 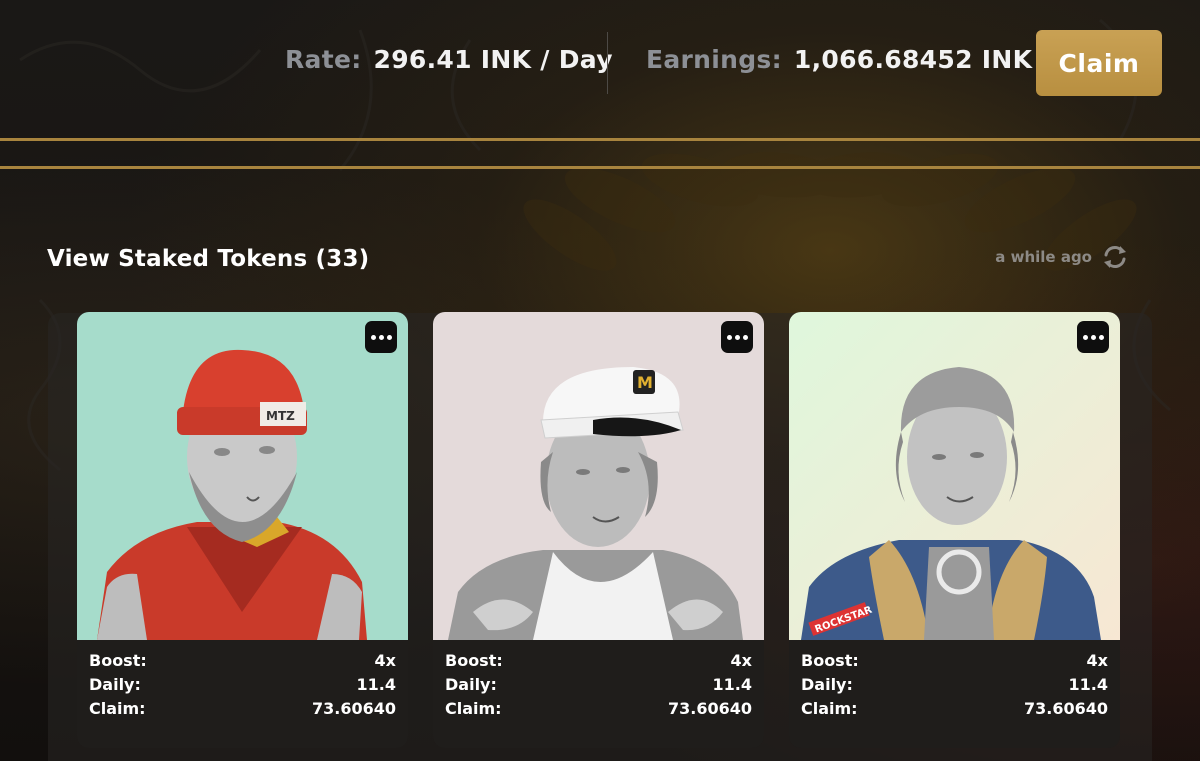 I want to click on rate-label: Rate:, so click(x=323, y=59).